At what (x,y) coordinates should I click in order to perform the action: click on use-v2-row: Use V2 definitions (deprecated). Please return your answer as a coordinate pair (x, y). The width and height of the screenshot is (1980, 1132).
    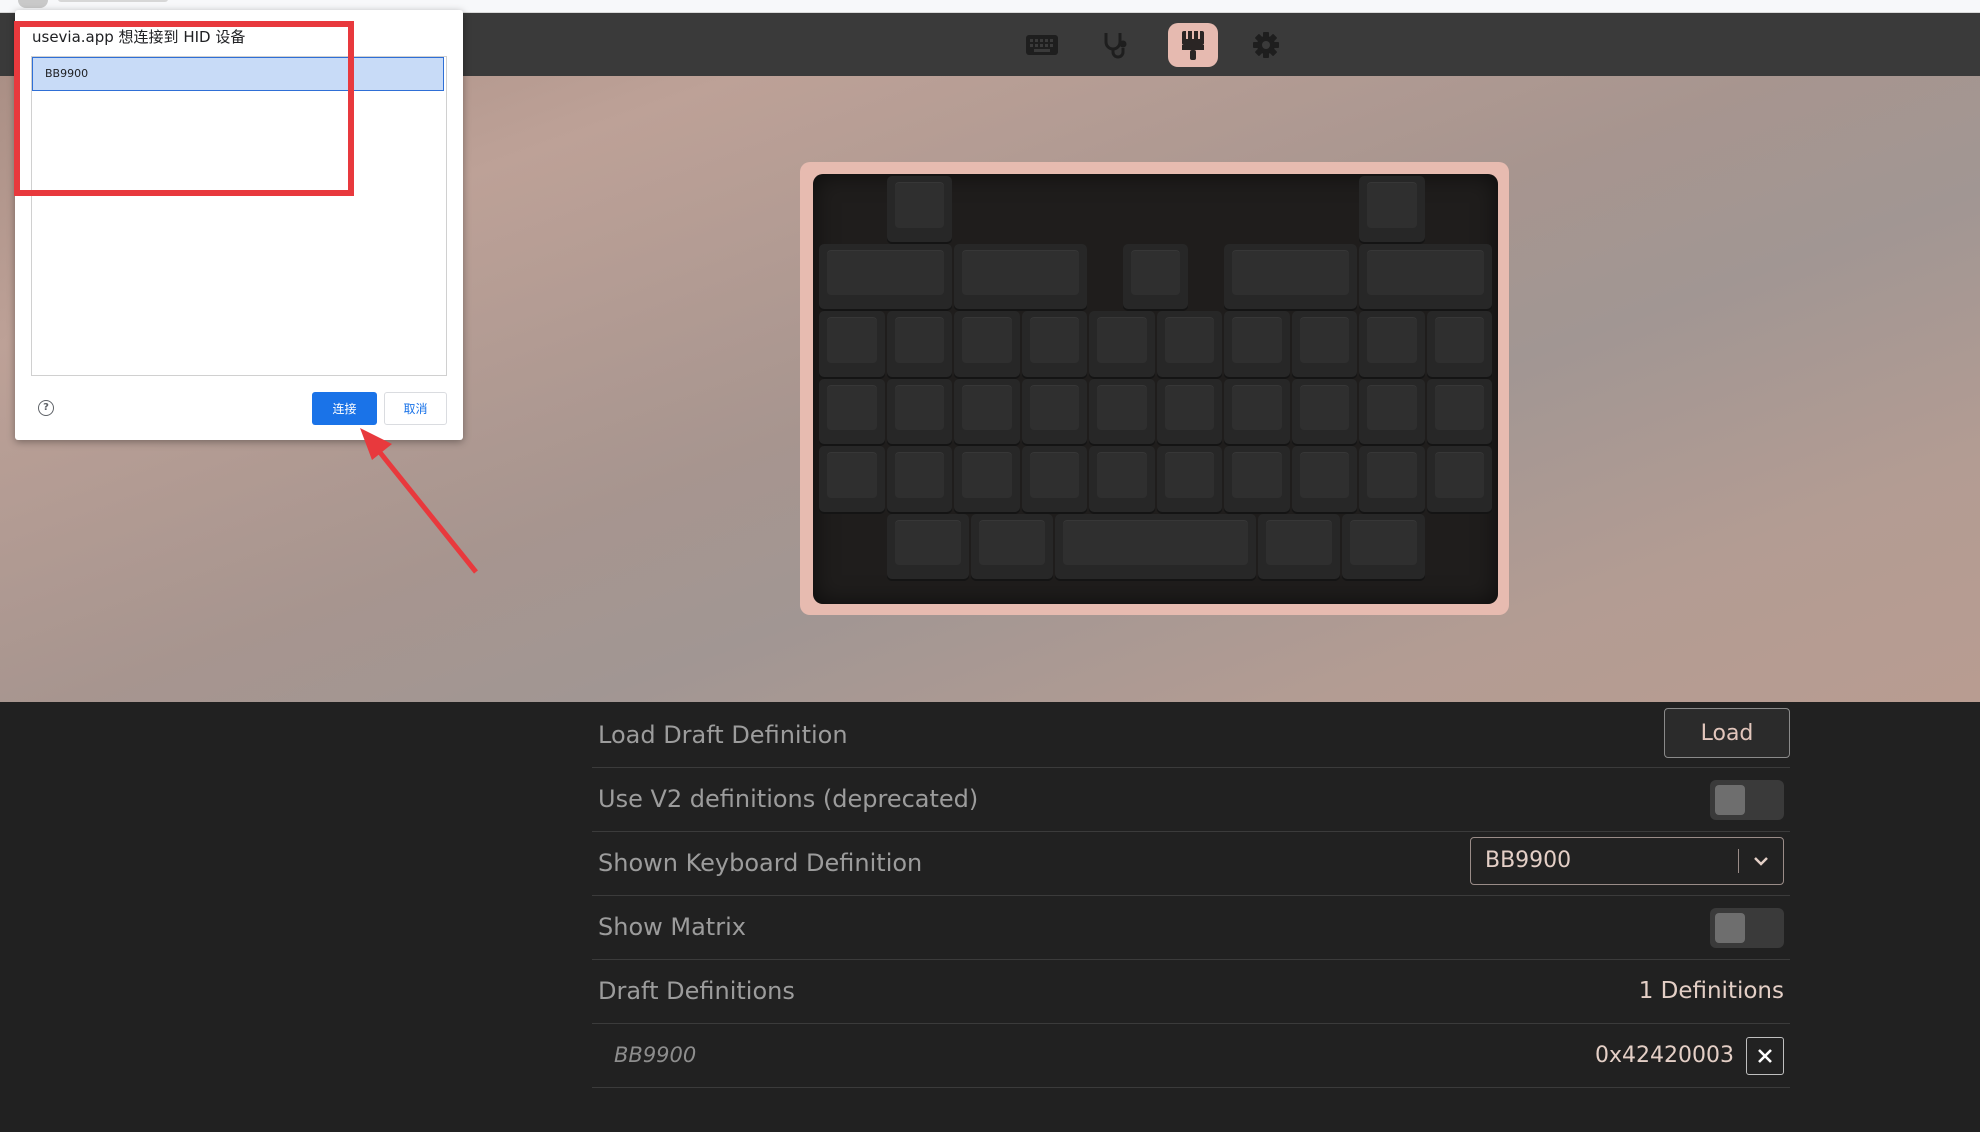
    Looking at the image, I should click on (1191, 800).